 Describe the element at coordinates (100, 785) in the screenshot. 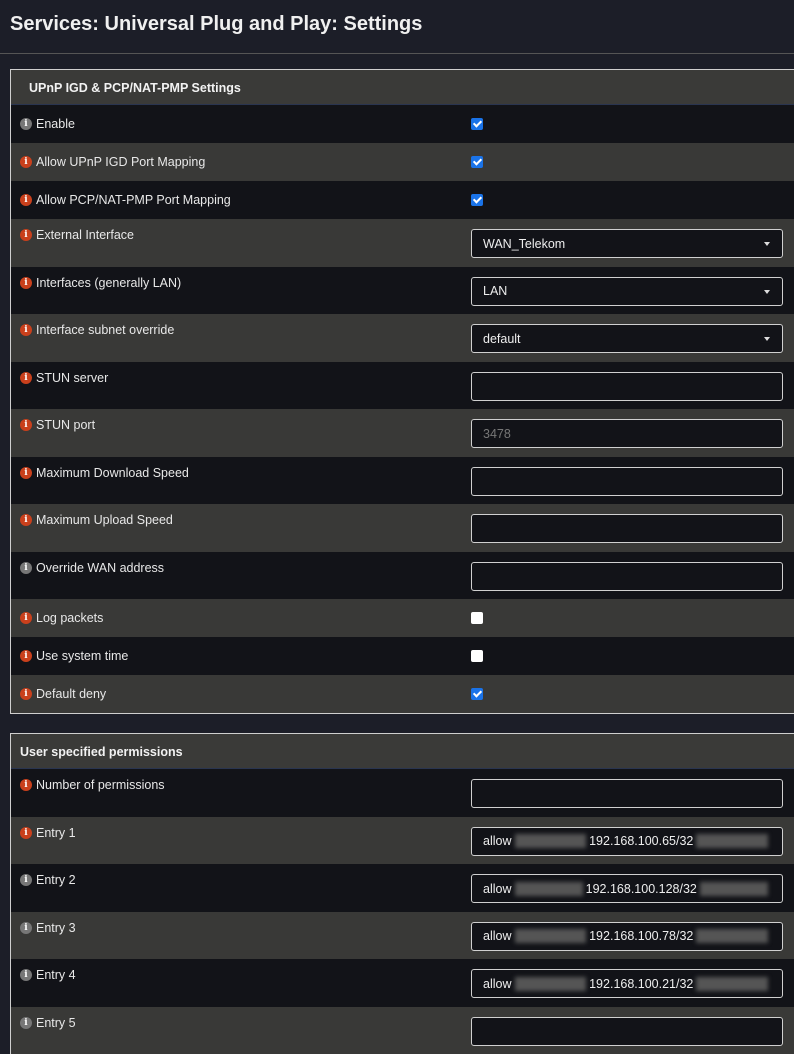

I see `label: Number of permissions` at that location.